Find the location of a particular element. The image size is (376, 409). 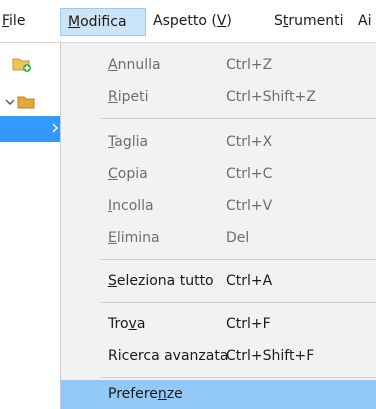

tree-item-selected is located at coordinates (30, 129).